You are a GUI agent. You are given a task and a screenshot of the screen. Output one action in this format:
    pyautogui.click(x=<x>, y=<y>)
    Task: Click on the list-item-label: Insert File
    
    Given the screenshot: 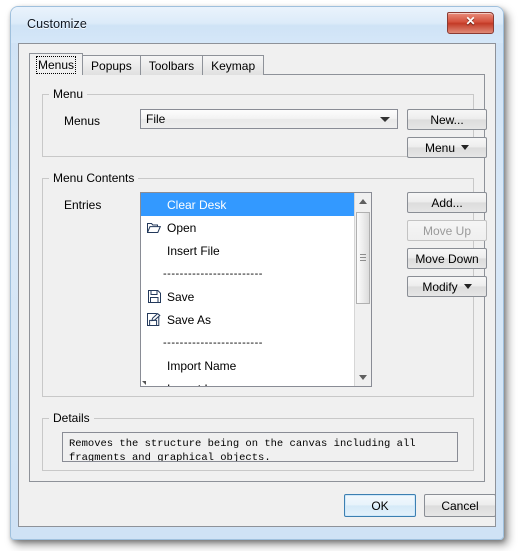 What is the action you would take?
    pyautogui.click(x=193, y=250)
    